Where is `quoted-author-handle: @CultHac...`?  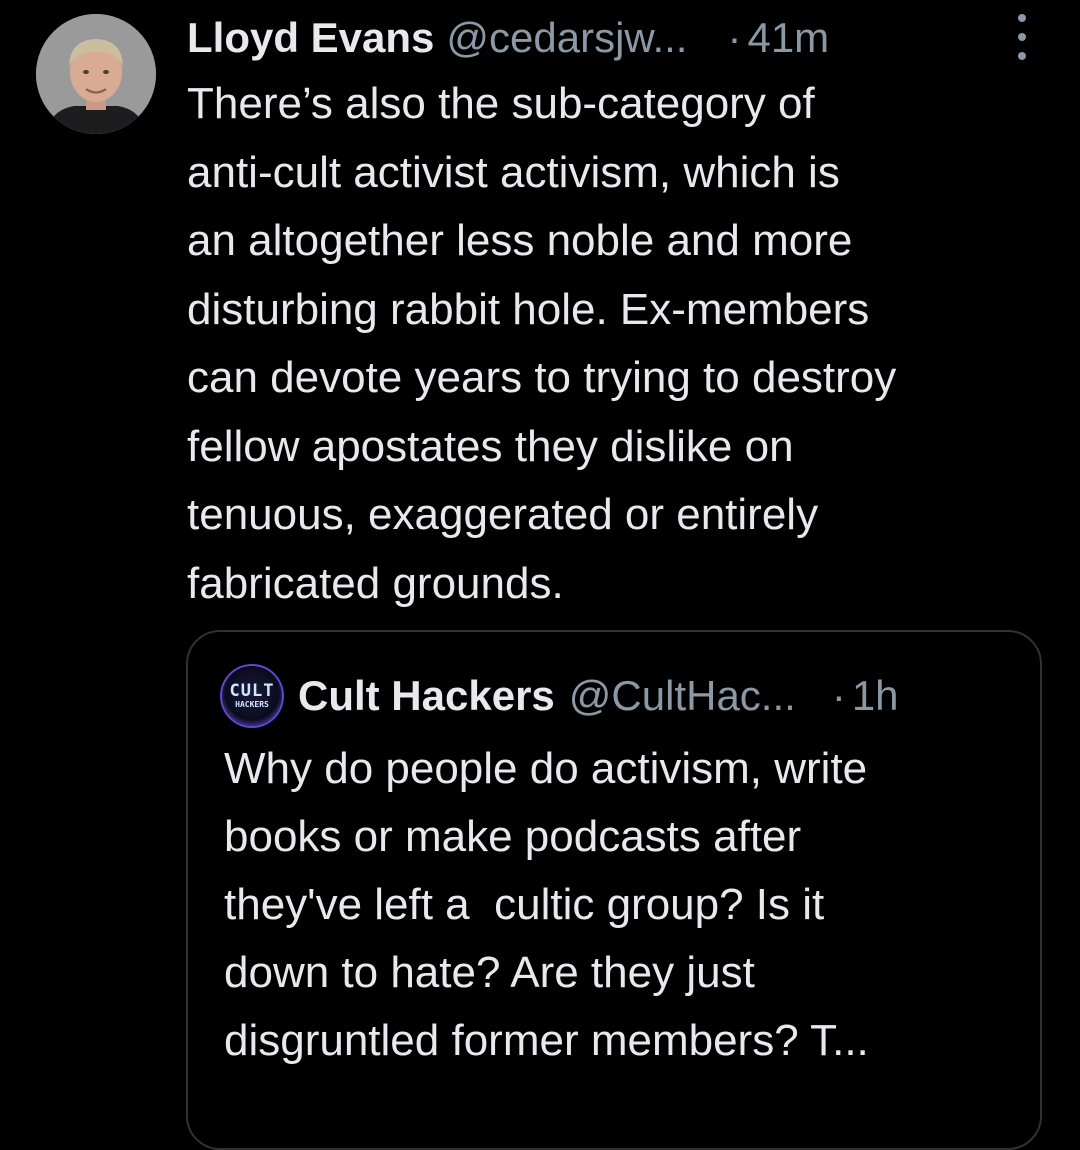 quoted-author-handle: @CultHac... is located at coordinates (682, 696).